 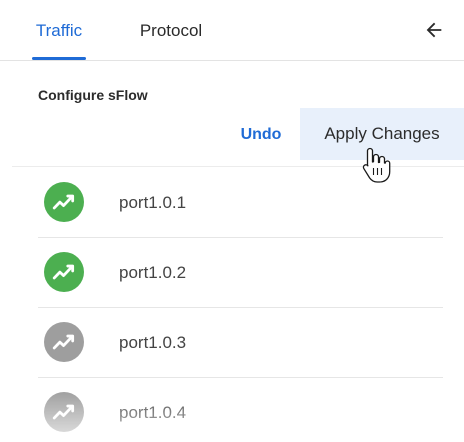 What do you see at coordinates (171, 30) in the screenshot?
I see `tab-protocol: Protocol` at bounding box center [171, 30].